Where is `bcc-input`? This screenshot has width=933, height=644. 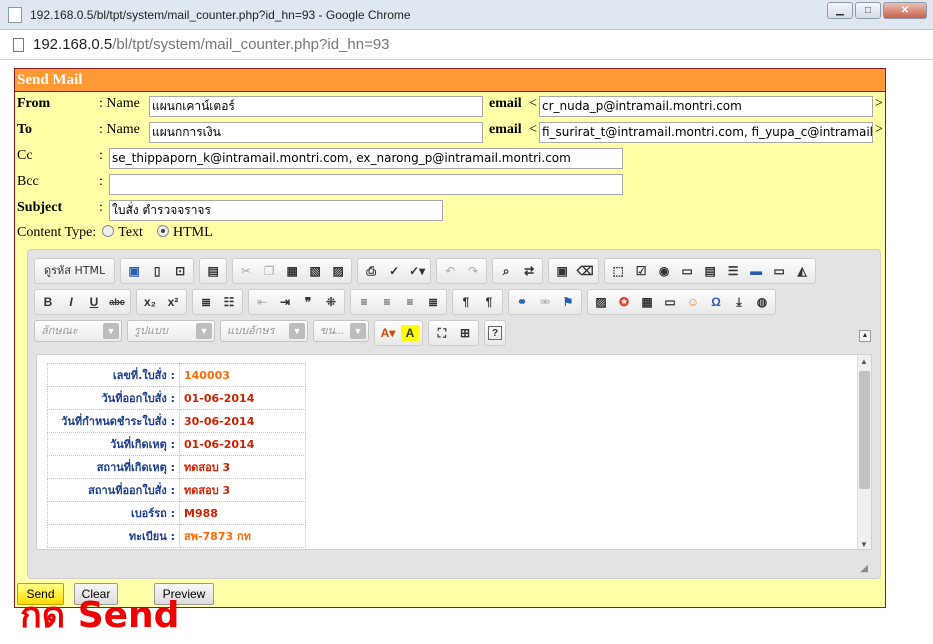 bcc-input is located at coordinates (366, 184).